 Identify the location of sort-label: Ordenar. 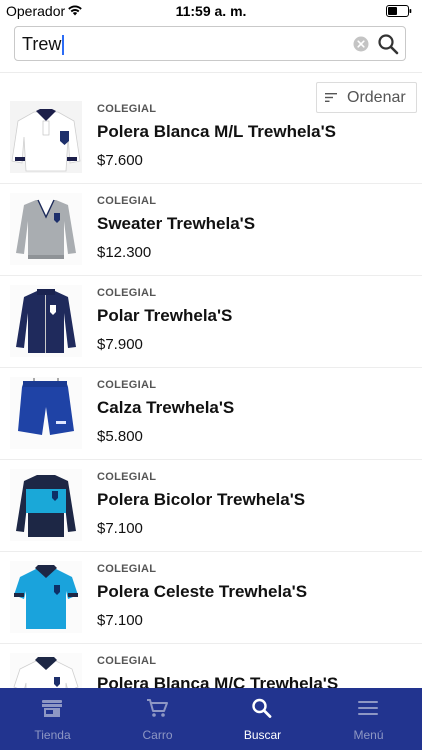
(376, 97).